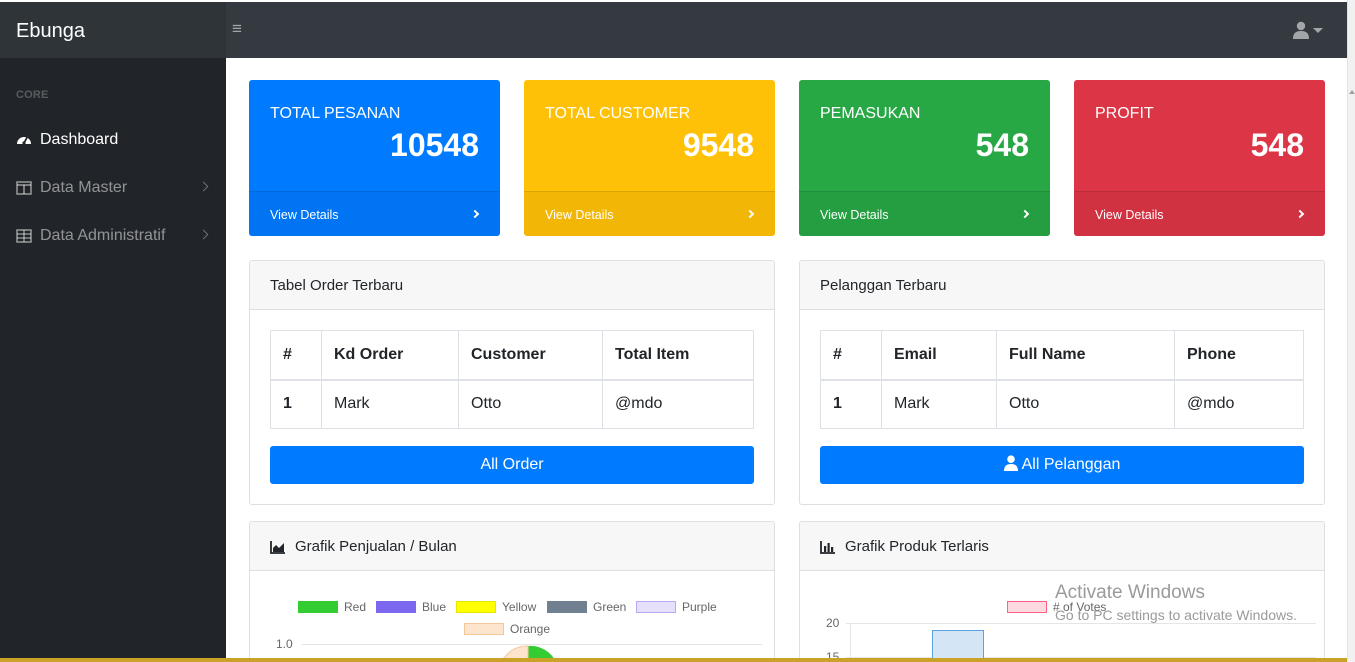 The image size is (1355, 662). Describe the element at coordinates (84, 187) in the screenshot. I see `sidebar-item-label: Data Master` at that location.